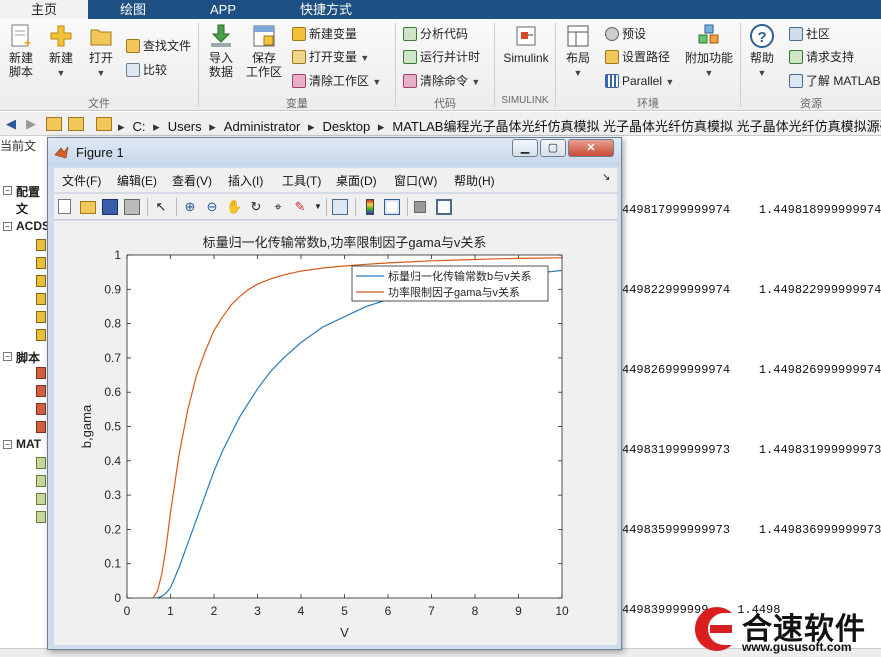  What do you see at coordinates (420, 207) in the screenshot?
I see `hide-plot-tools-icon` at bounding box center [420, 207].